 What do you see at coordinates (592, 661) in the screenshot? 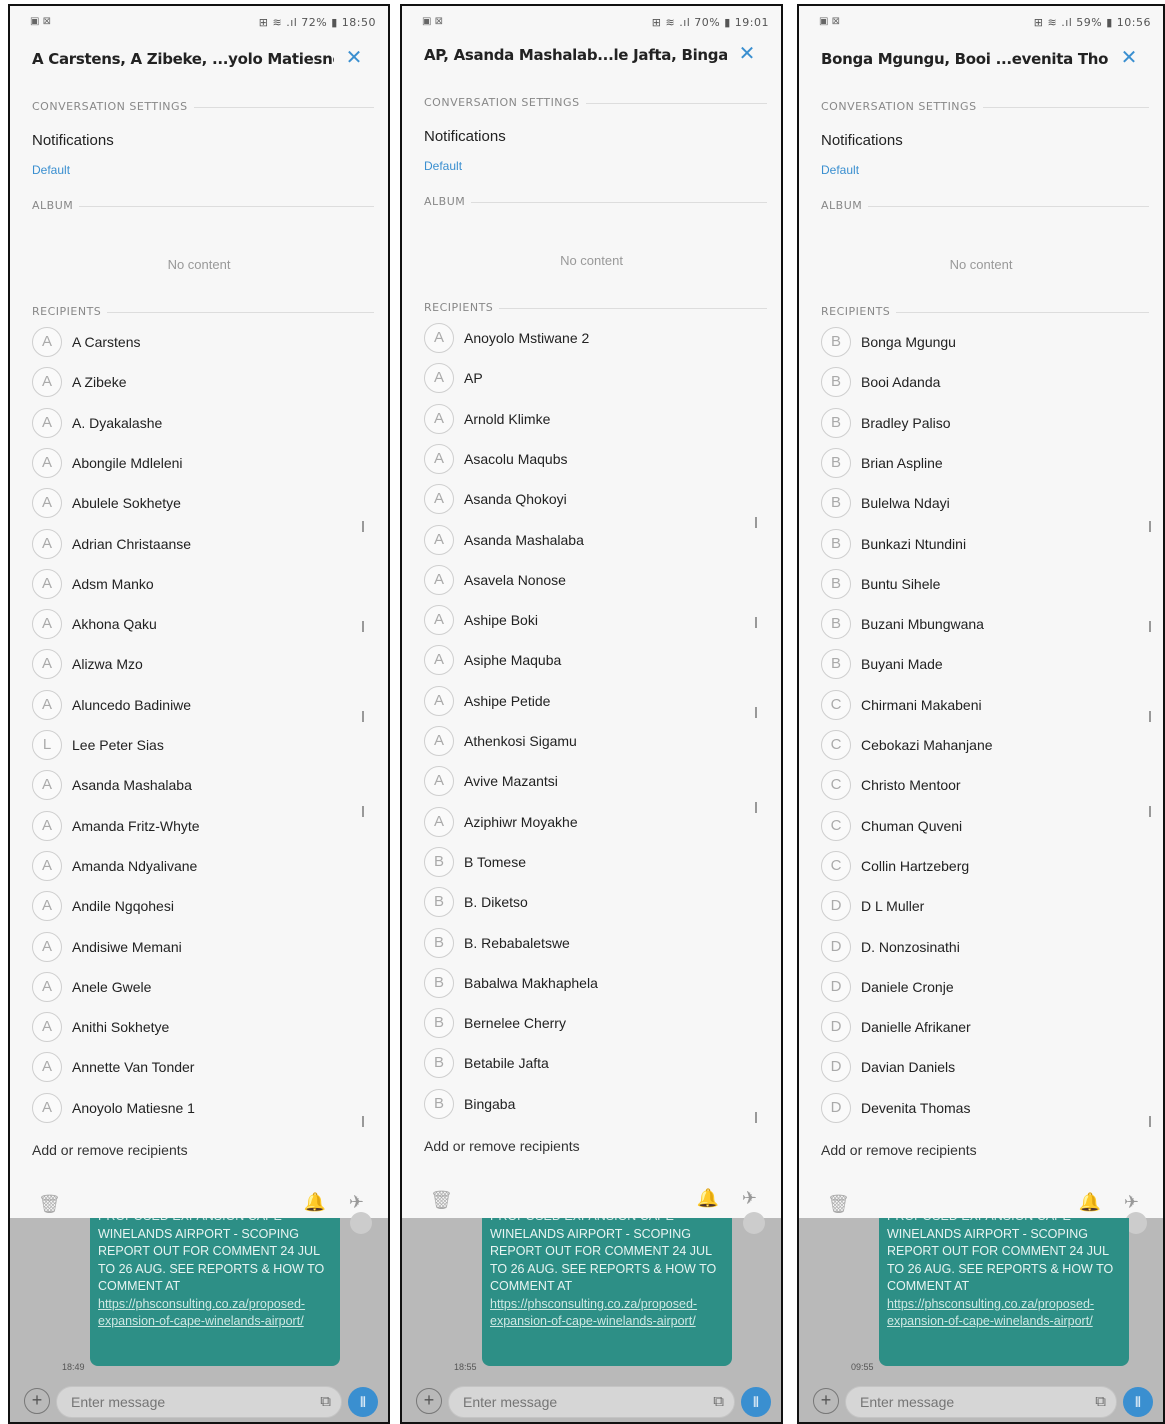
I see `recipient-row: A Asiphe Maquba` at bounding box center [592, 661].